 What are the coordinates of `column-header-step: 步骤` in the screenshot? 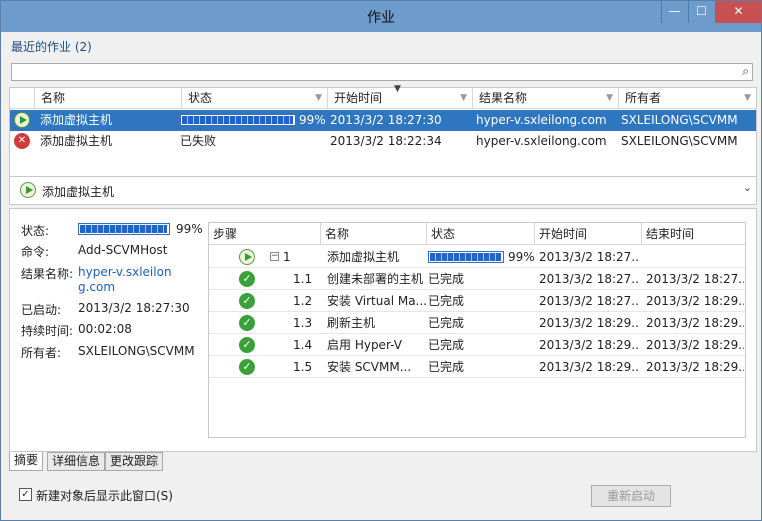 It's located at (265, 234).